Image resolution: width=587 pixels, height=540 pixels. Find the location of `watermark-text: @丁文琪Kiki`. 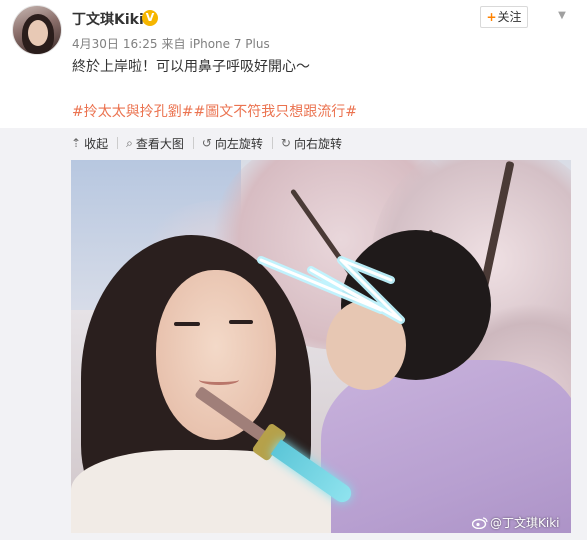

watermark-text: @丁文琪Kiki is located at coordinates (525, 523).